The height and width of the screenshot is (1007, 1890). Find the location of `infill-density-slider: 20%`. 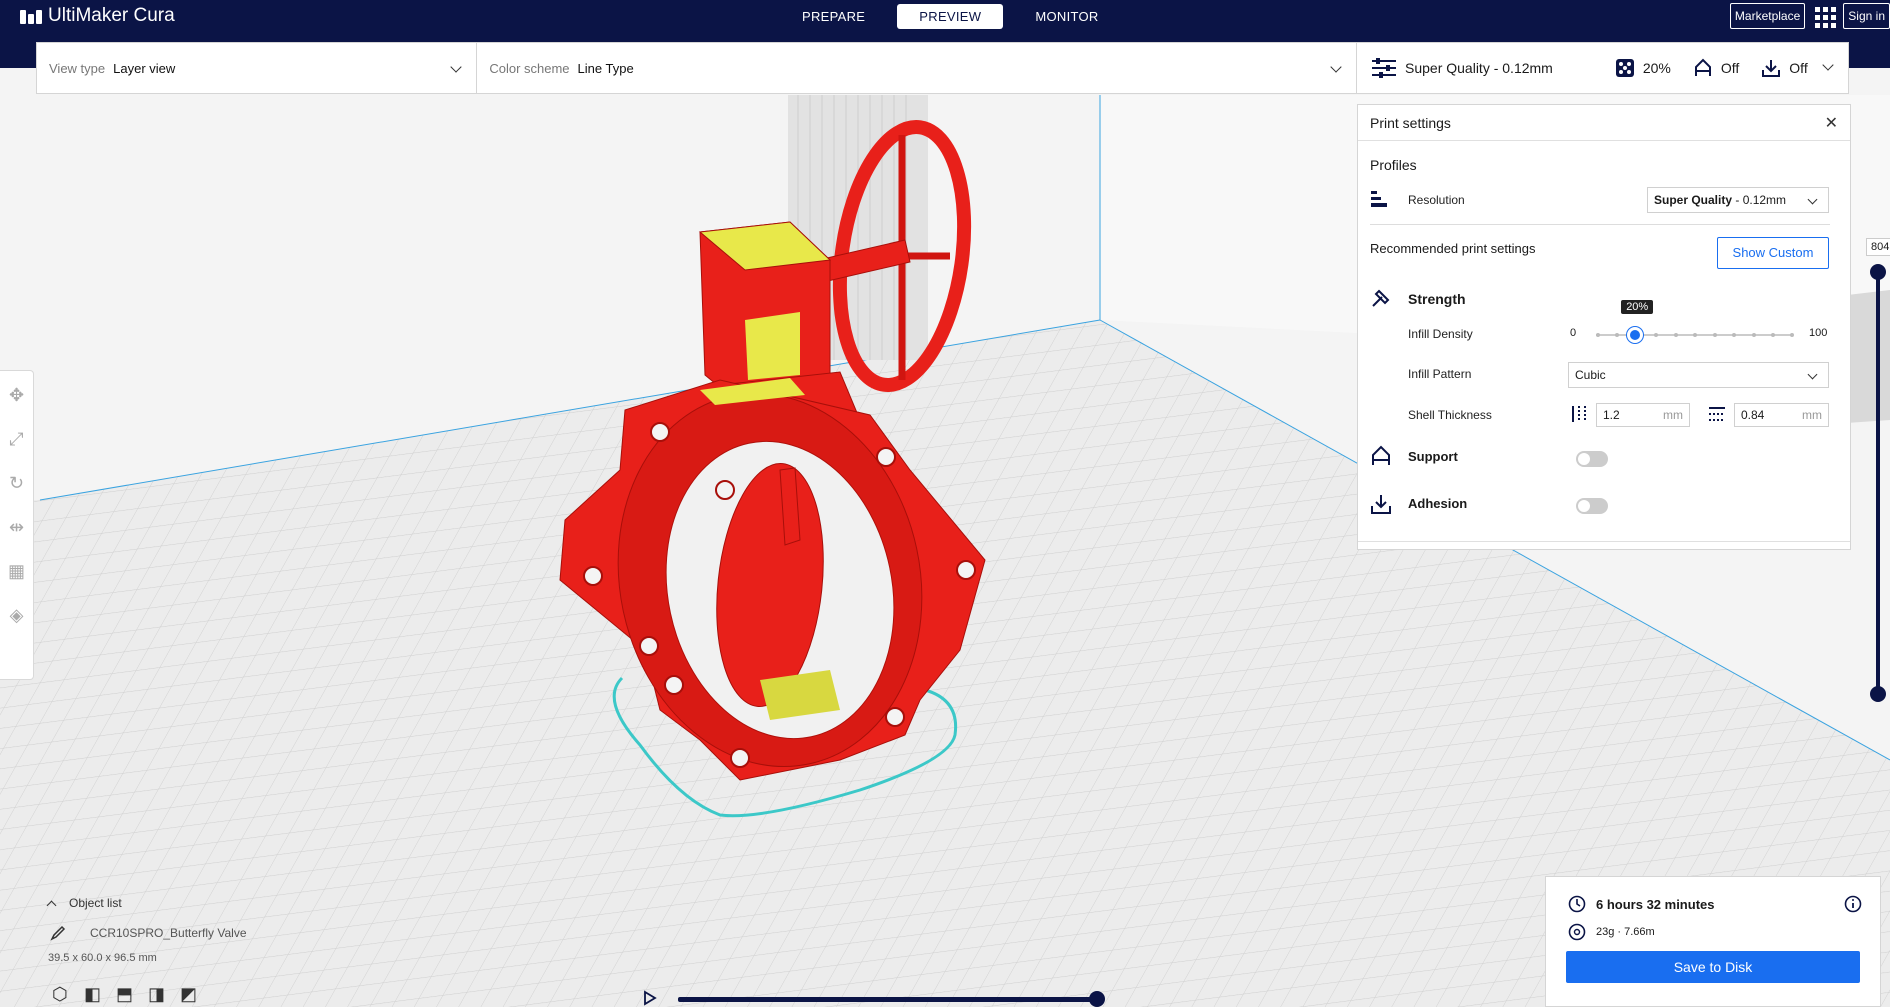

infill-density-slider: 20% is located at coordinates (1695, 321).